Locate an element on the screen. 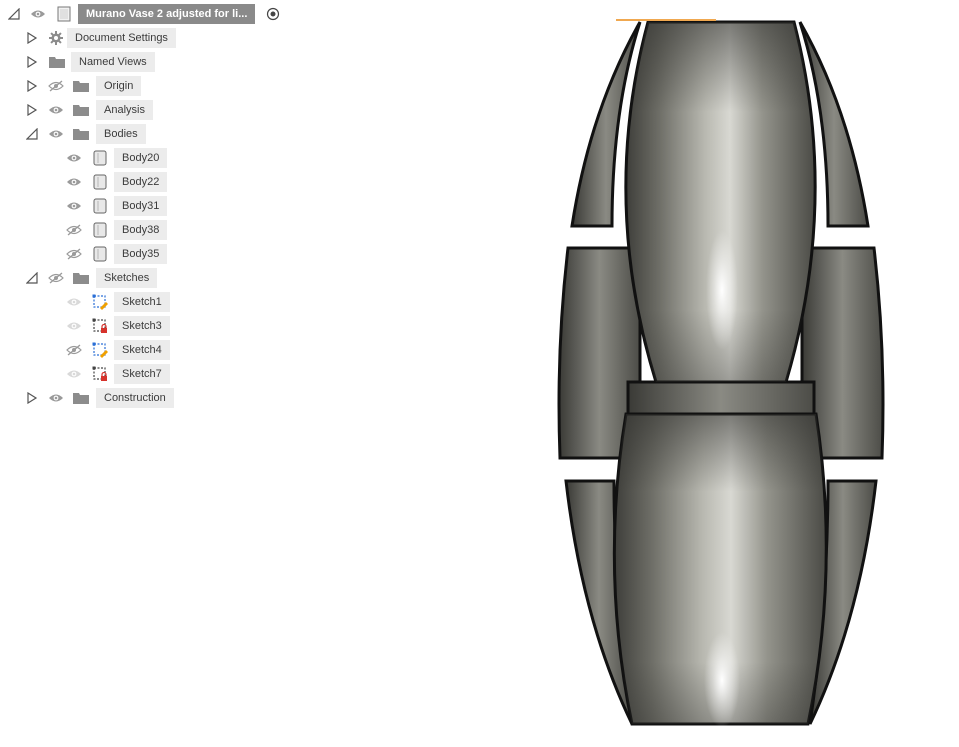  browser-item-construction: Construction is located at coordinates (150, 398).